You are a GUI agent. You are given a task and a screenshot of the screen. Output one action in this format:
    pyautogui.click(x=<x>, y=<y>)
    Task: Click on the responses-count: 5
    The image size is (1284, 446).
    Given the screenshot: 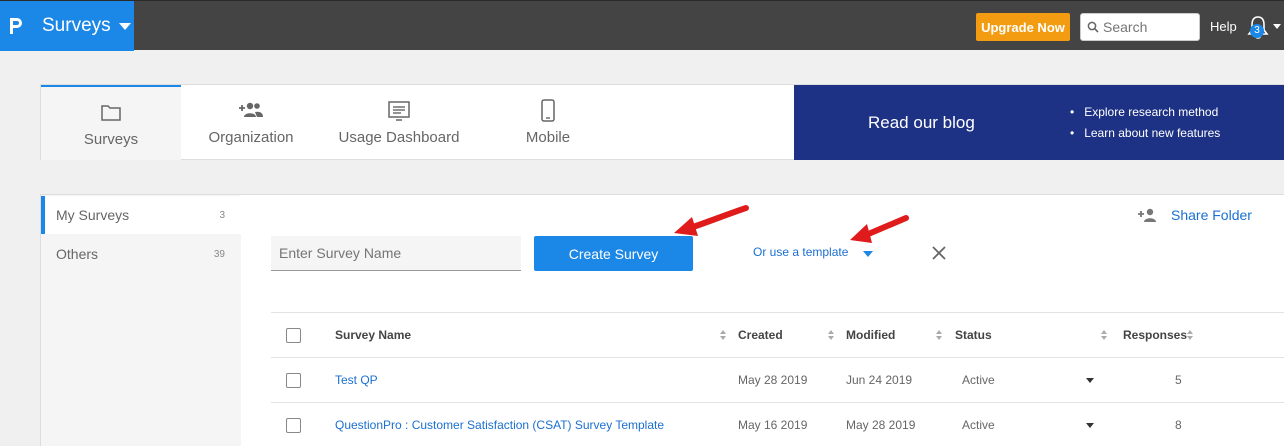 What is the action you would take?
    pyautogui.click(x=1178, y=380)
    